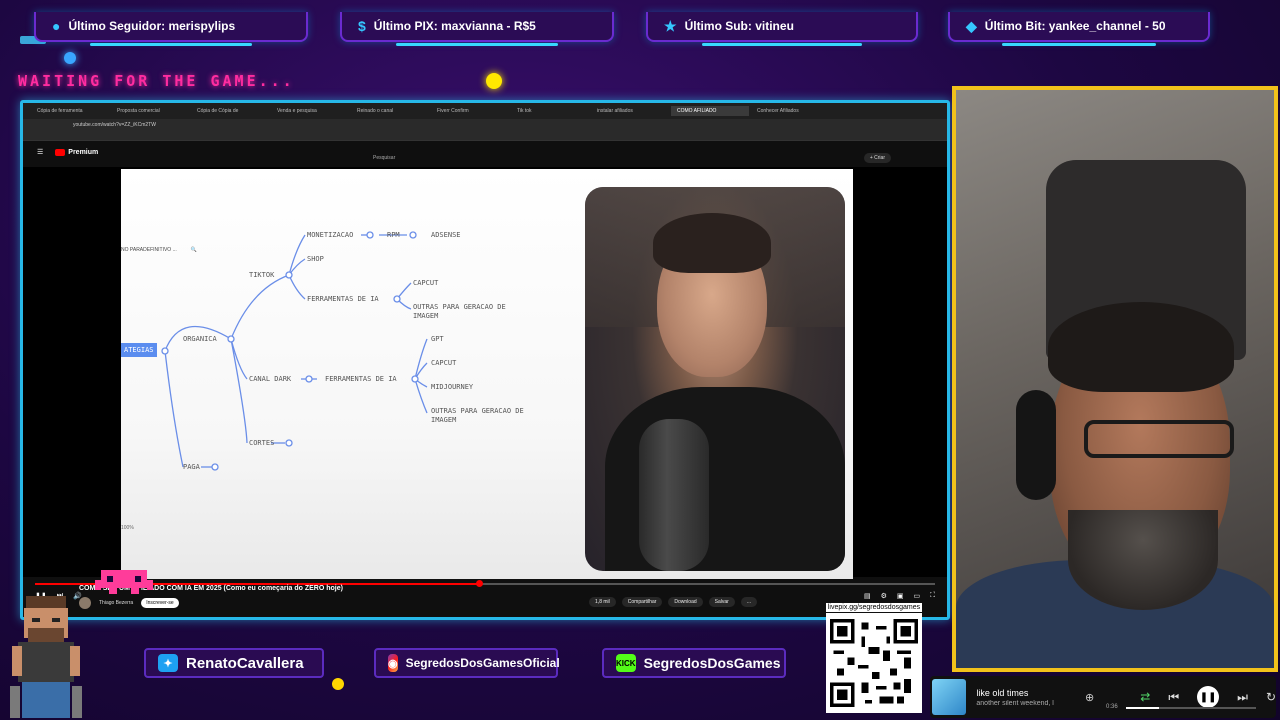  Describe the element at coordinates (454, 26) in the screenshot. I see `alert-text: Último PIX: maxvianna - R$5` at that location.